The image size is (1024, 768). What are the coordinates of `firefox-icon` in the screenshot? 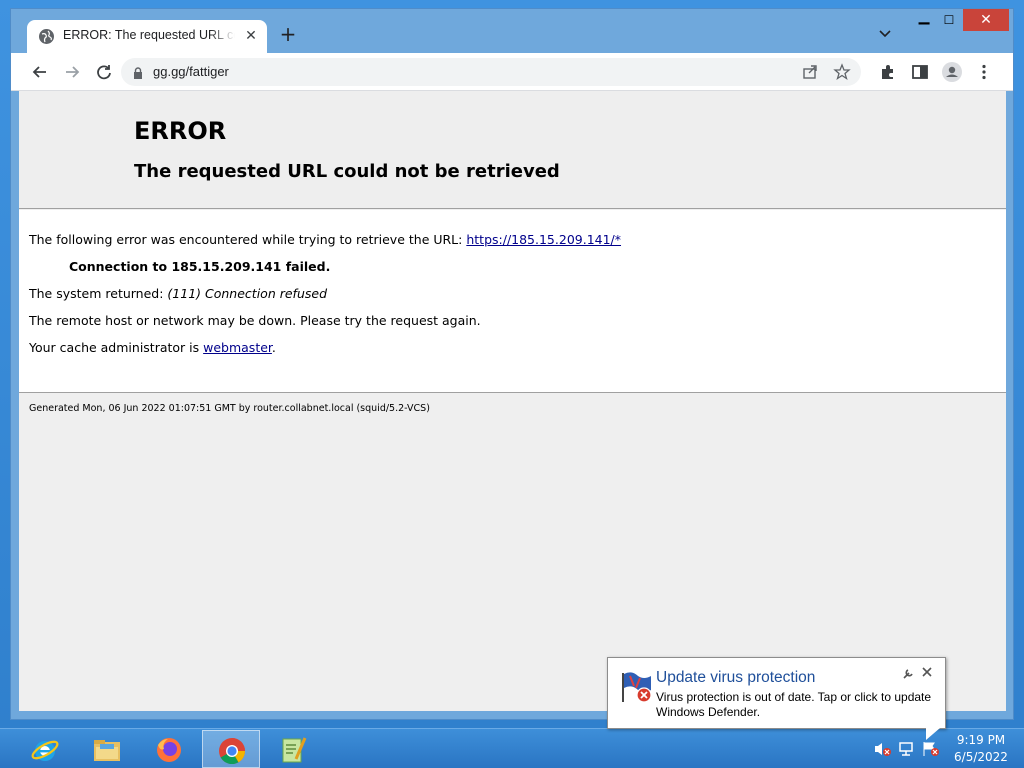 It's located at (169, 750).